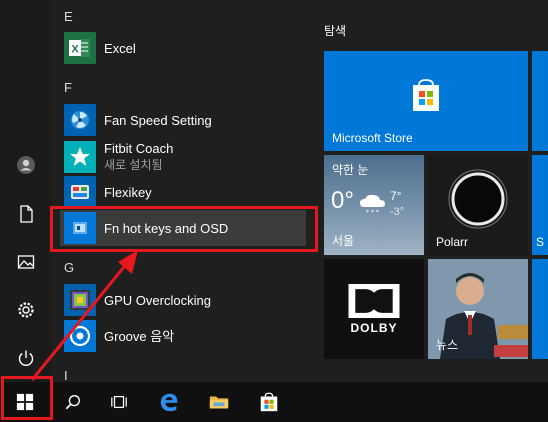  What do you see at coordinates (139, 336) in the screenshot?
I see `list-item-label: Groove 음악` at bounding box center [139, 336].